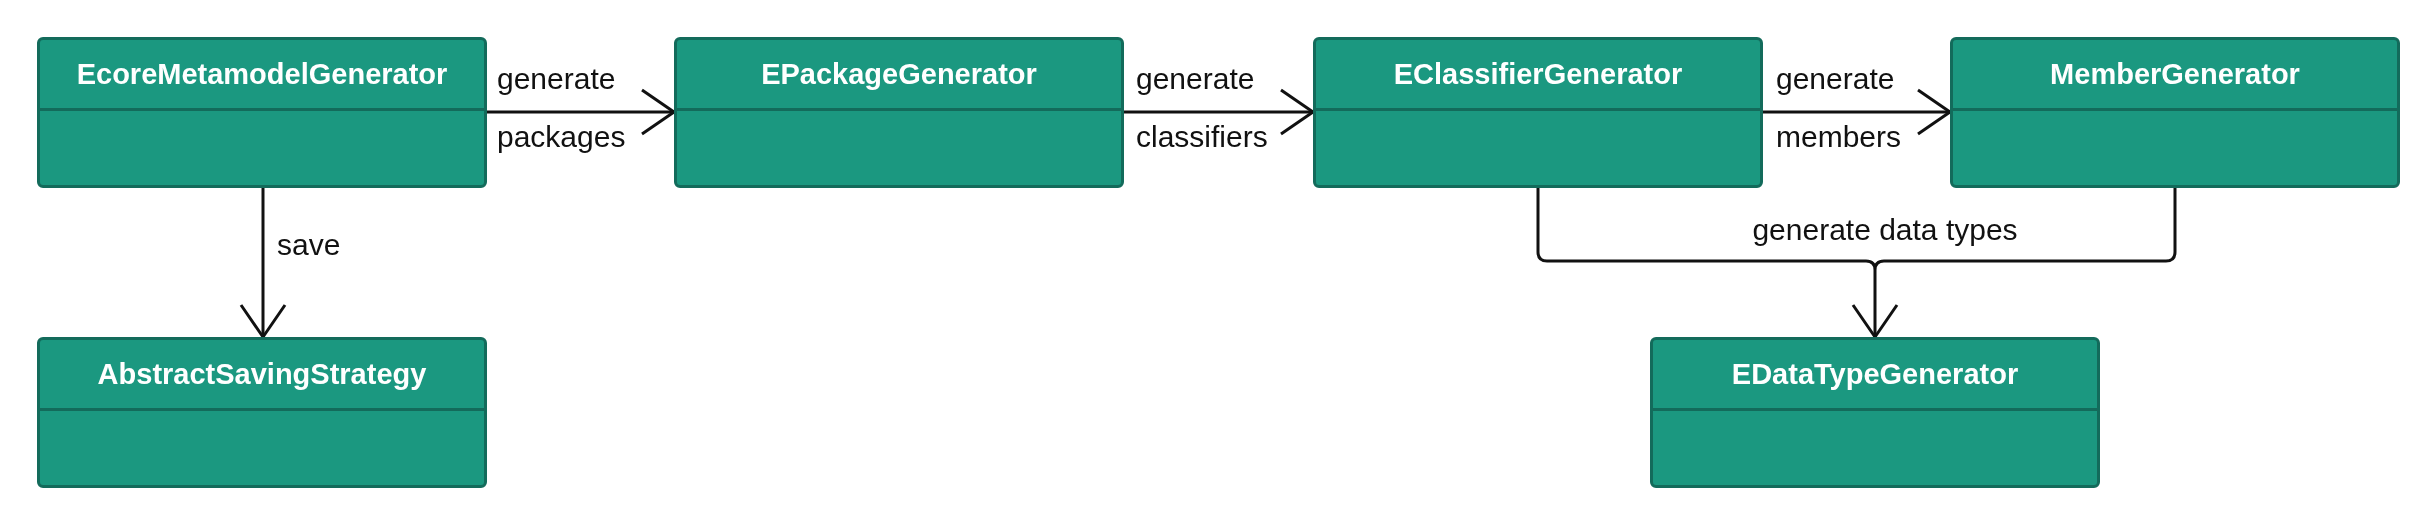 The width and height of the screenshot is (2436, 531). What do you see at coordinates (561, 137) in the screenshot?
I see `association-label: packages` at bounding box center [561, 137].